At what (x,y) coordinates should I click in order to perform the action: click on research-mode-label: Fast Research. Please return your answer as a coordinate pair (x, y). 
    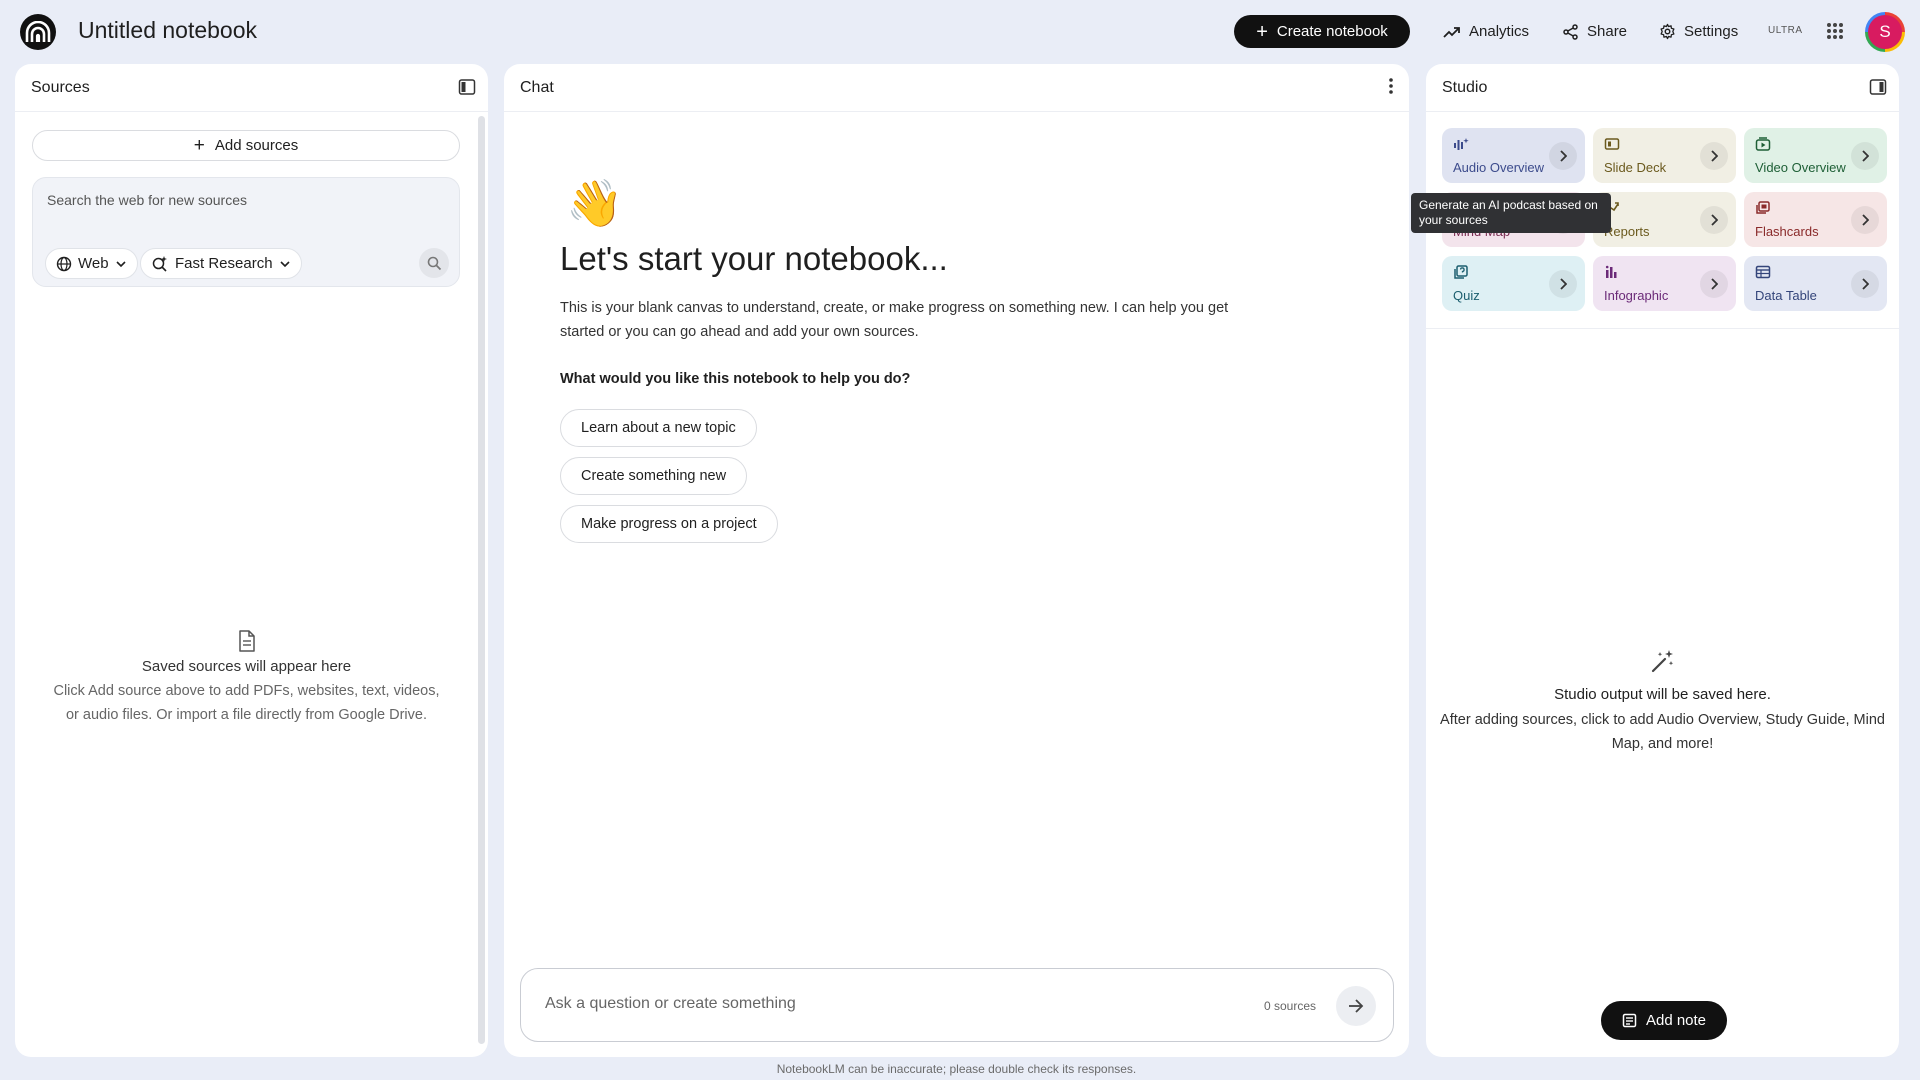
    Looking at the image, I should click on (224, 263).